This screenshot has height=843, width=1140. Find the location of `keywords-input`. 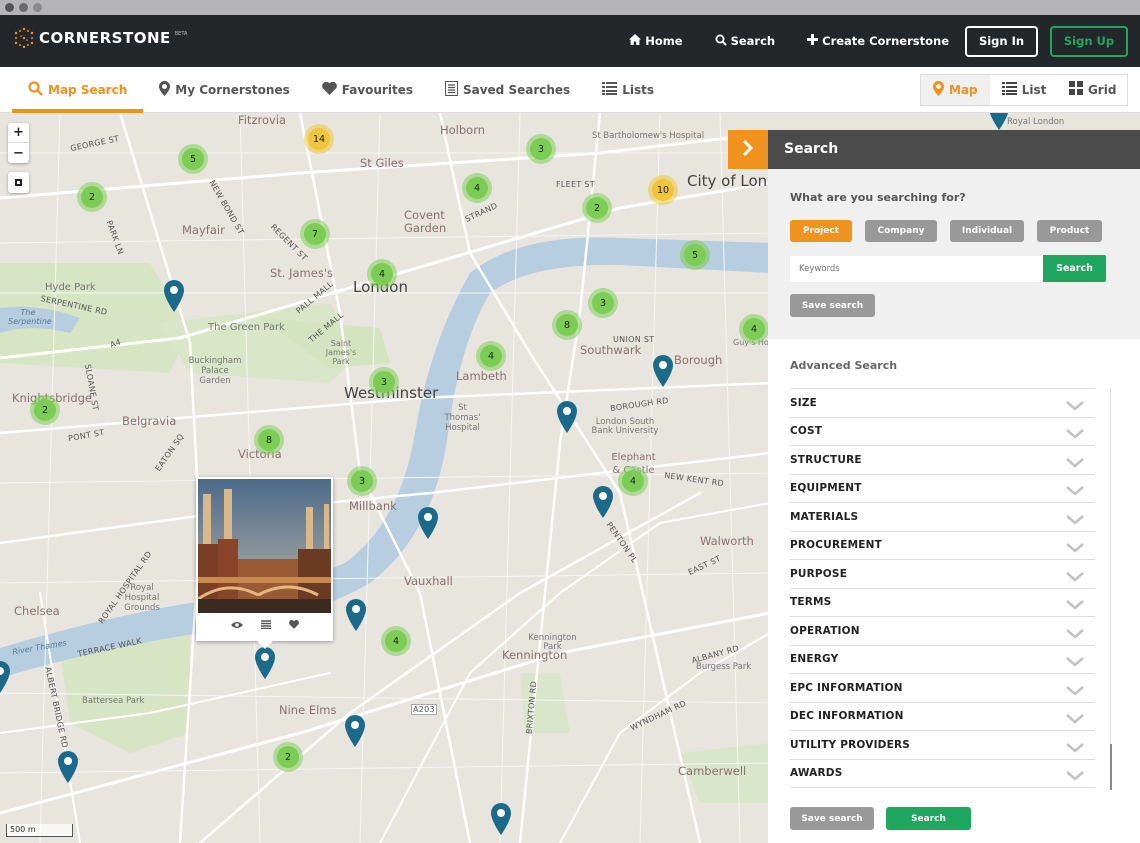

keywords-input is located at coordinates (916, 269).